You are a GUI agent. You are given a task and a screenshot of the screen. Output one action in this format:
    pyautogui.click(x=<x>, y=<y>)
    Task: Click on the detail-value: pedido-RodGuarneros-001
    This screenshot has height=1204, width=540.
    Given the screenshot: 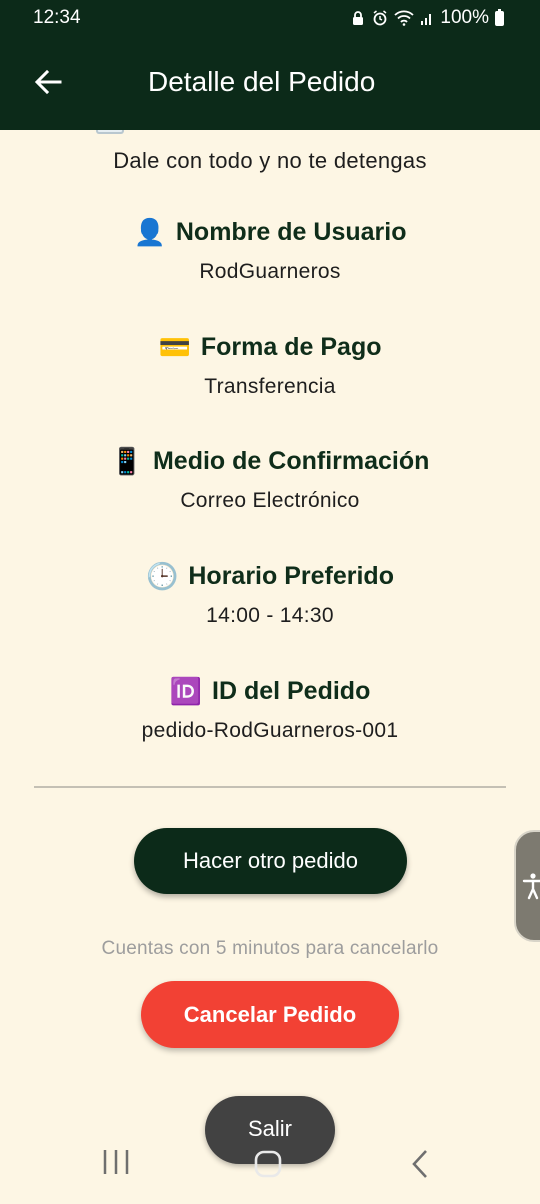 What is the action you would take?
    pyautogui.click(x=270, y=730)
    